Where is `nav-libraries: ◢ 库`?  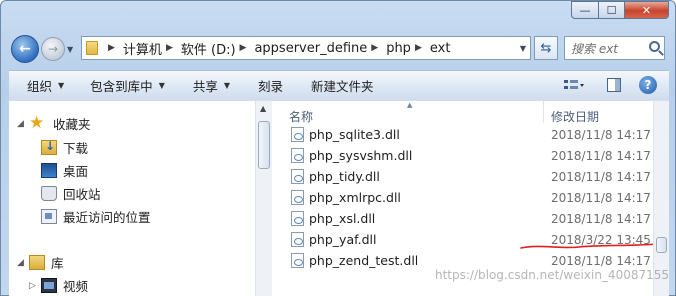 nav-libraries: ◢ 库 is located at coordinates (40, 262).